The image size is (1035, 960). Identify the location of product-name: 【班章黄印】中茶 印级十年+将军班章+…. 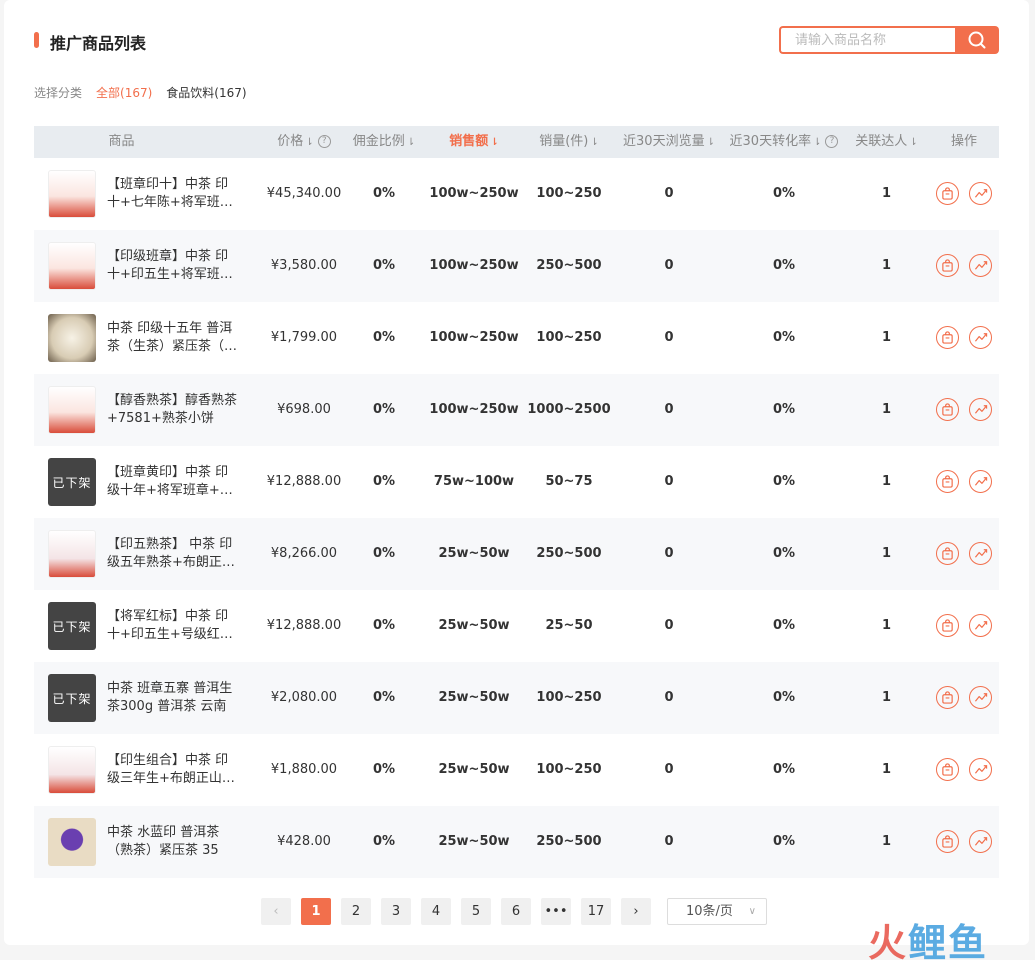
(173, 482).